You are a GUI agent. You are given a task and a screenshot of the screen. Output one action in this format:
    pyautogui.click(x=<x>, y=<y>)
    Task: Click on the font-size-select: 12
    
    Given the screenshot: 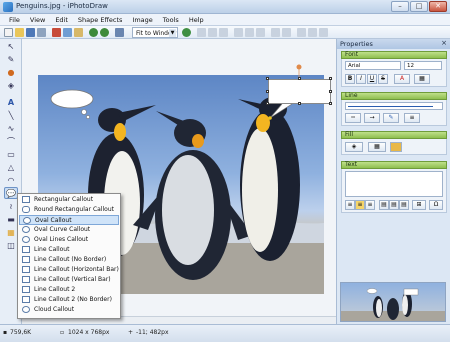 What is the action you would take?
    pyautogui.click(x=423, y=65)
    